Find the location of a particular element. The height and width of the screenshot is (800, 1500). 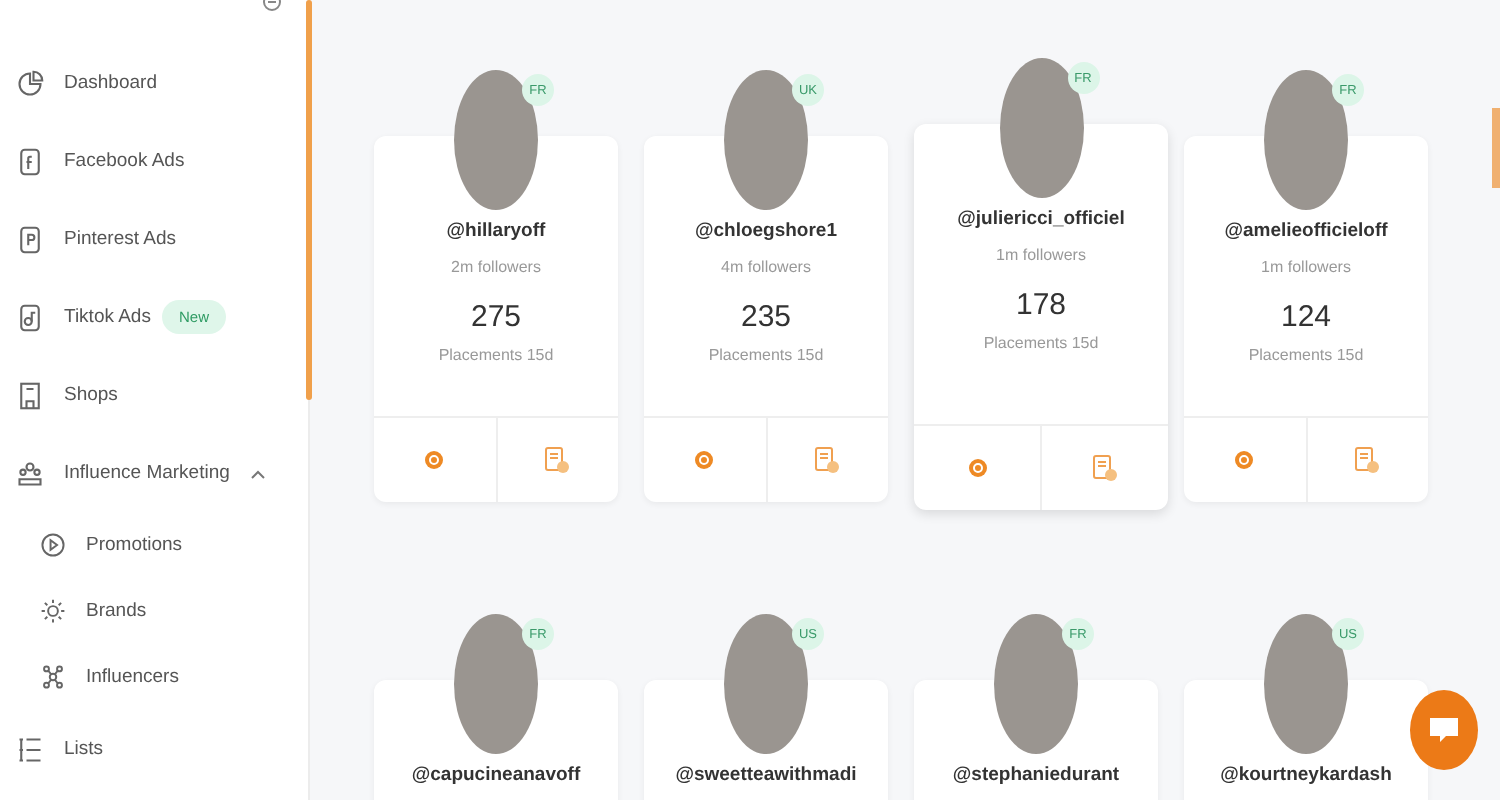

placements-count: 178 is located at coordinates (1041, 305).